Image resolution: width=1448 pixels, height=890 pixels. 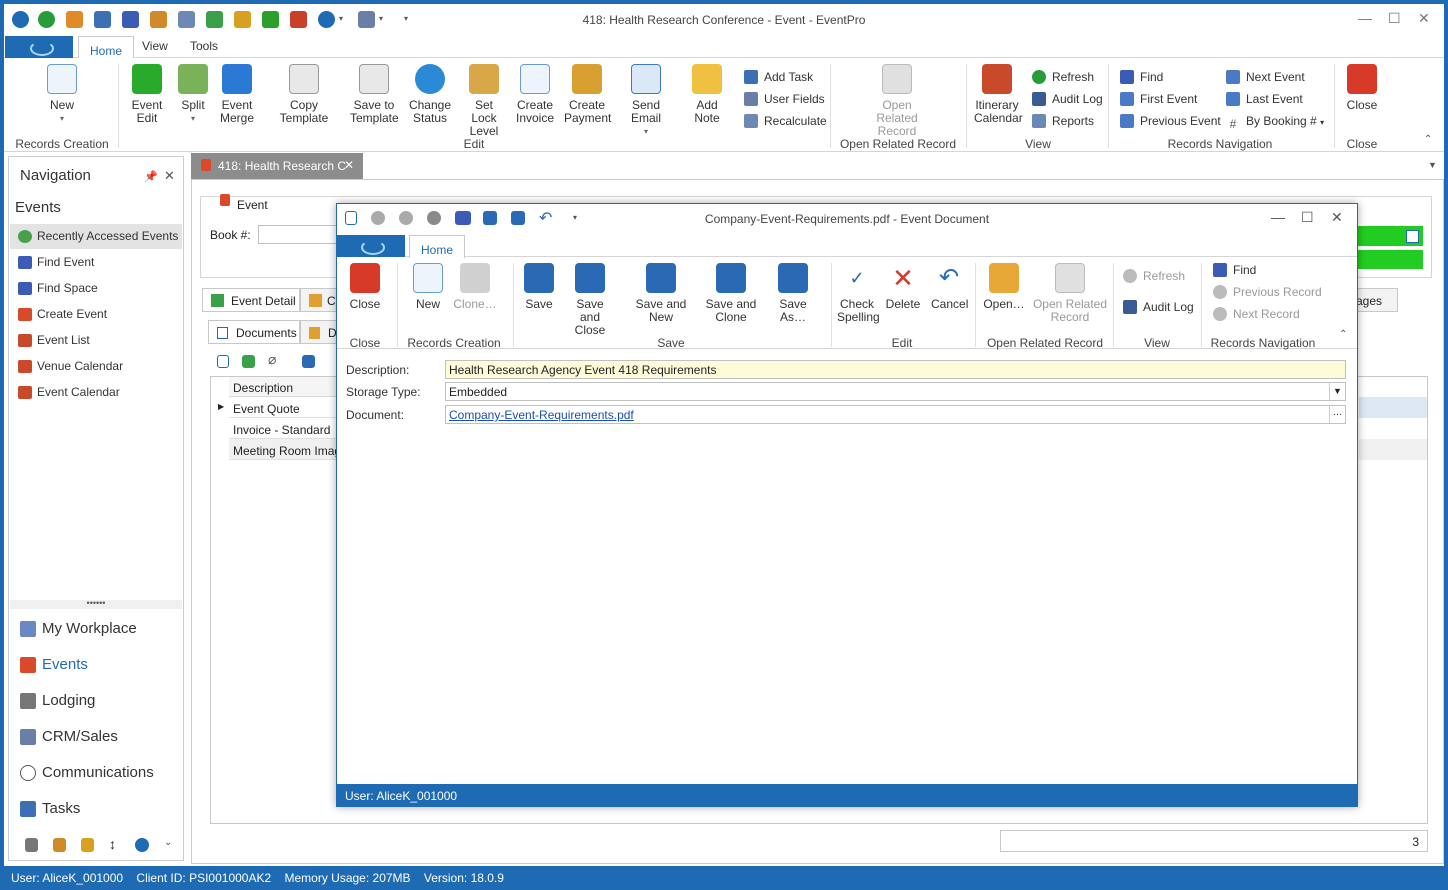 I want to click on module-tasks: Tasks, so click(x=96, y=808).